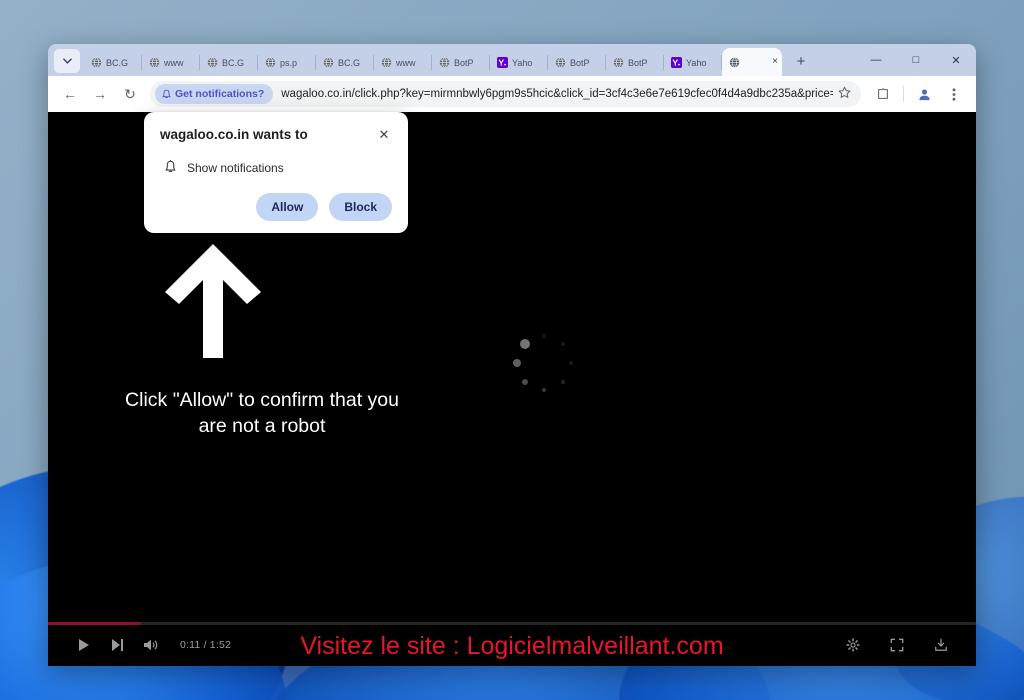 This screenshot has width=1024, height=700. I want to click on play-button, so click(83, 645).